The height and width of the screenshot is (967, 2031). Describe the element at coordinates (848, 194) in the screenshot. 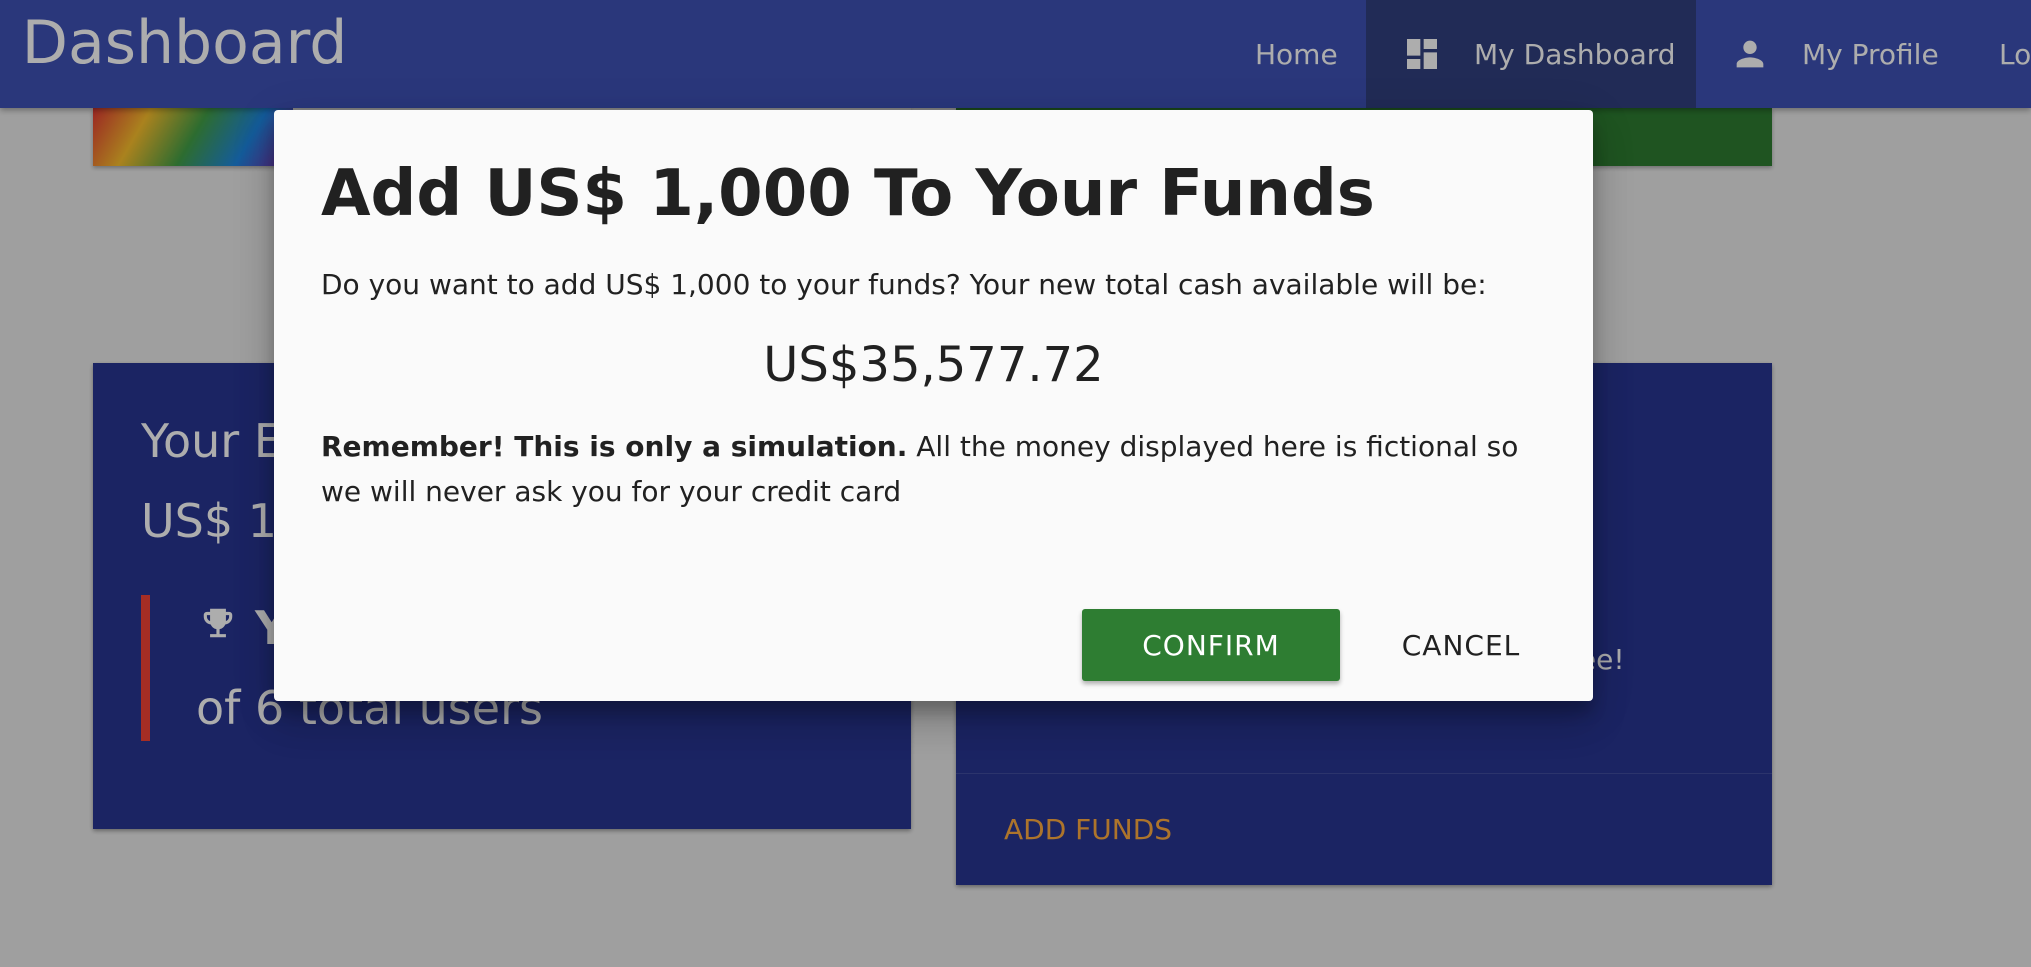

I see `dialog-title: Add US$ 1,000 To Your Funds` at that location.